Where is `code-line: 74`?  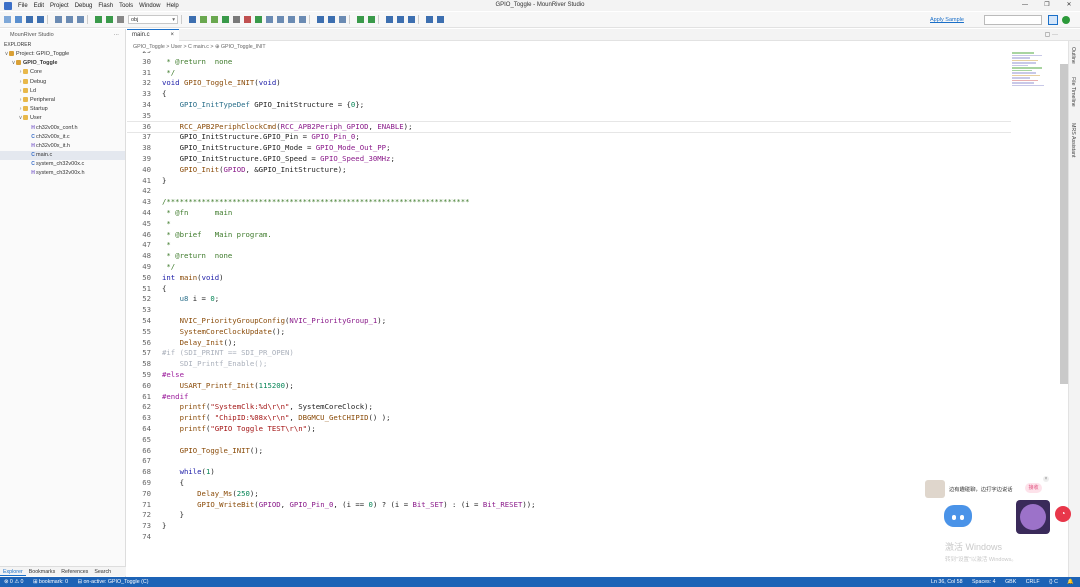
code-line: 74 is located at coordinates (569, 537).